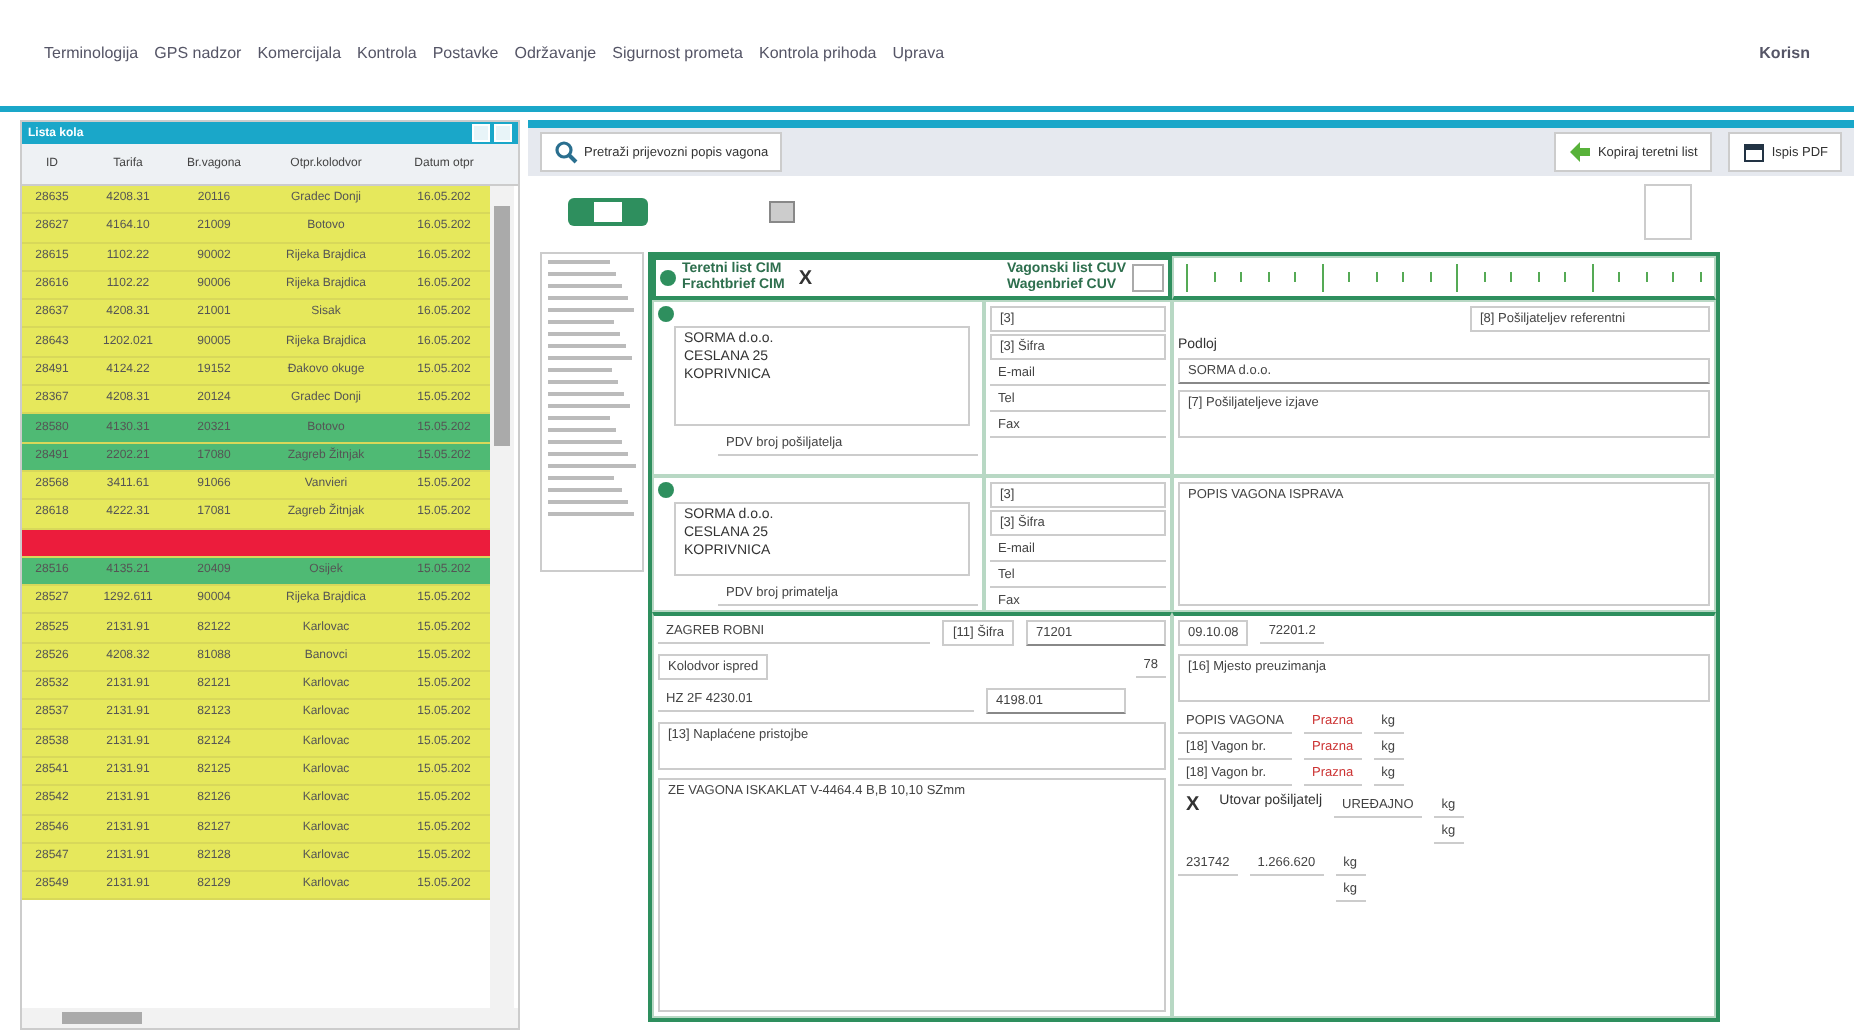  I want to click on search-icon, so click(566, 152).